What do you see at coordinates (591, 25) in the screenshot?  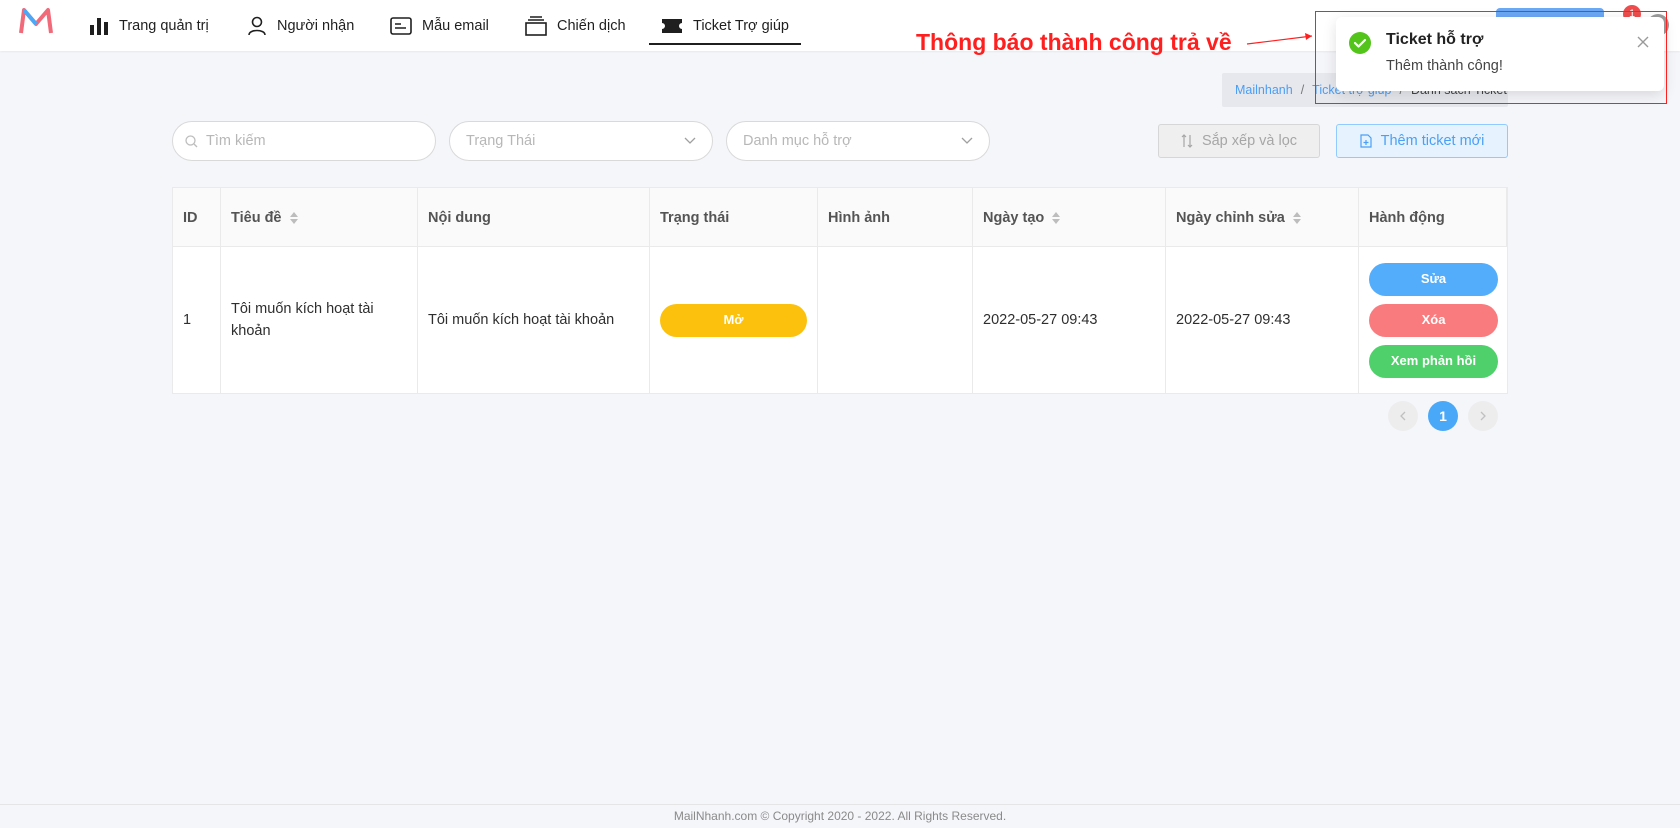 I see `nav-label: Chiến dịch` at bounding box center [591, 25].